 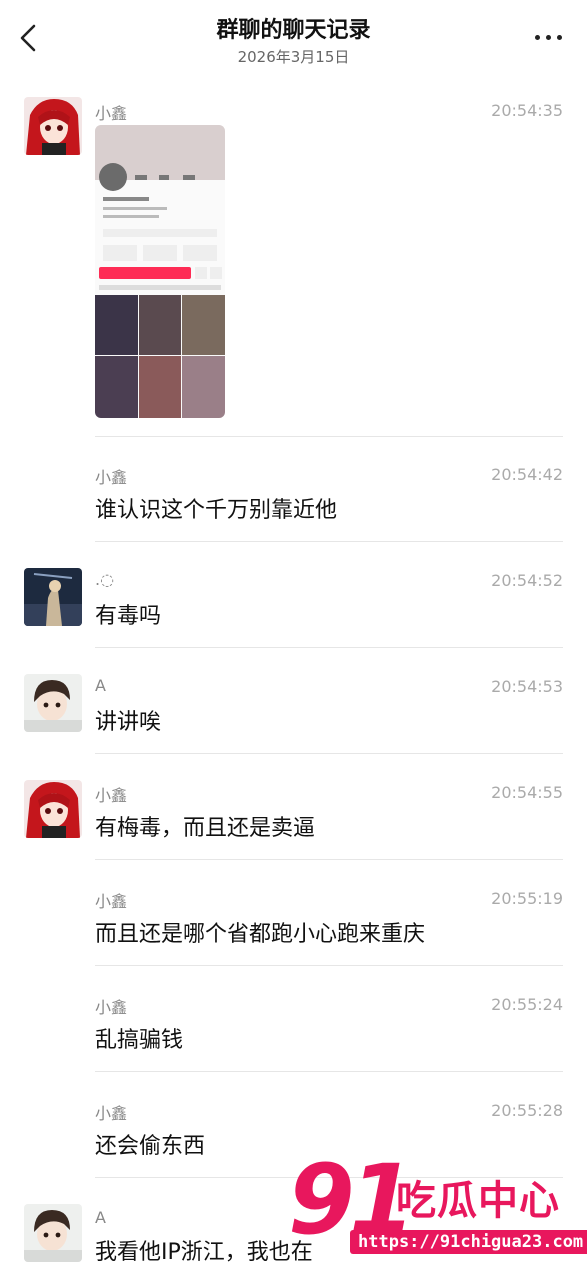 I want to click on message-sender: .◌, so click(x=105, y=579).